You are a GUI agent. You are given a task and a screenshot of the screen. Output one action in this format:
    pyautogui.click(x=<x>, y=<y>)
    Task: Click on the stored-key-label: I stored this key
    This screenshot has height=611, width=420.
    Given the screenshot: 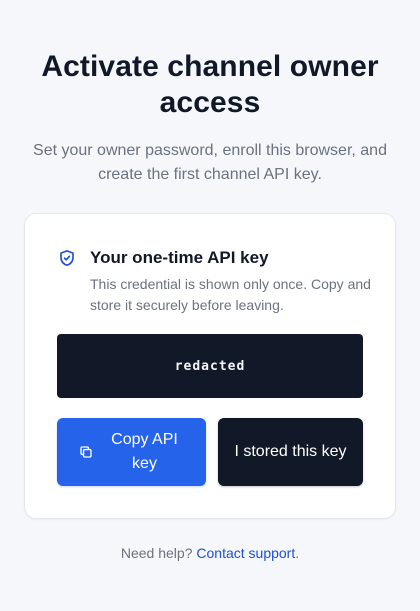 What is the action you would take?
    pyautogui.click(x=290, y=451)
    